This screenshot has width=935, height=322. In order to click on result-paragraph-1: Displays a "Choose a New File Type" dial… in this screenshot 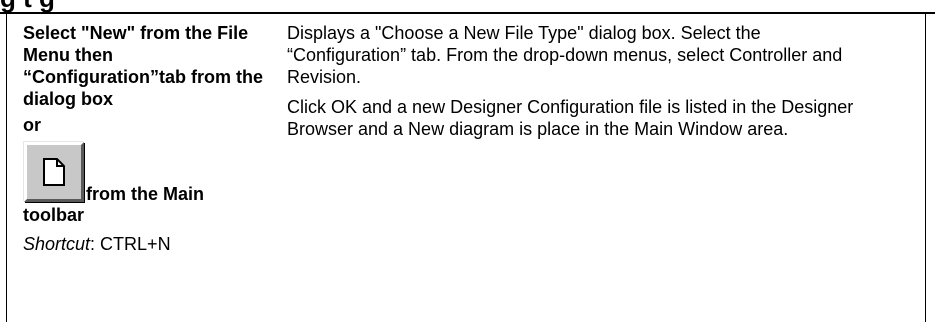, I will do `click(565, 55)`.